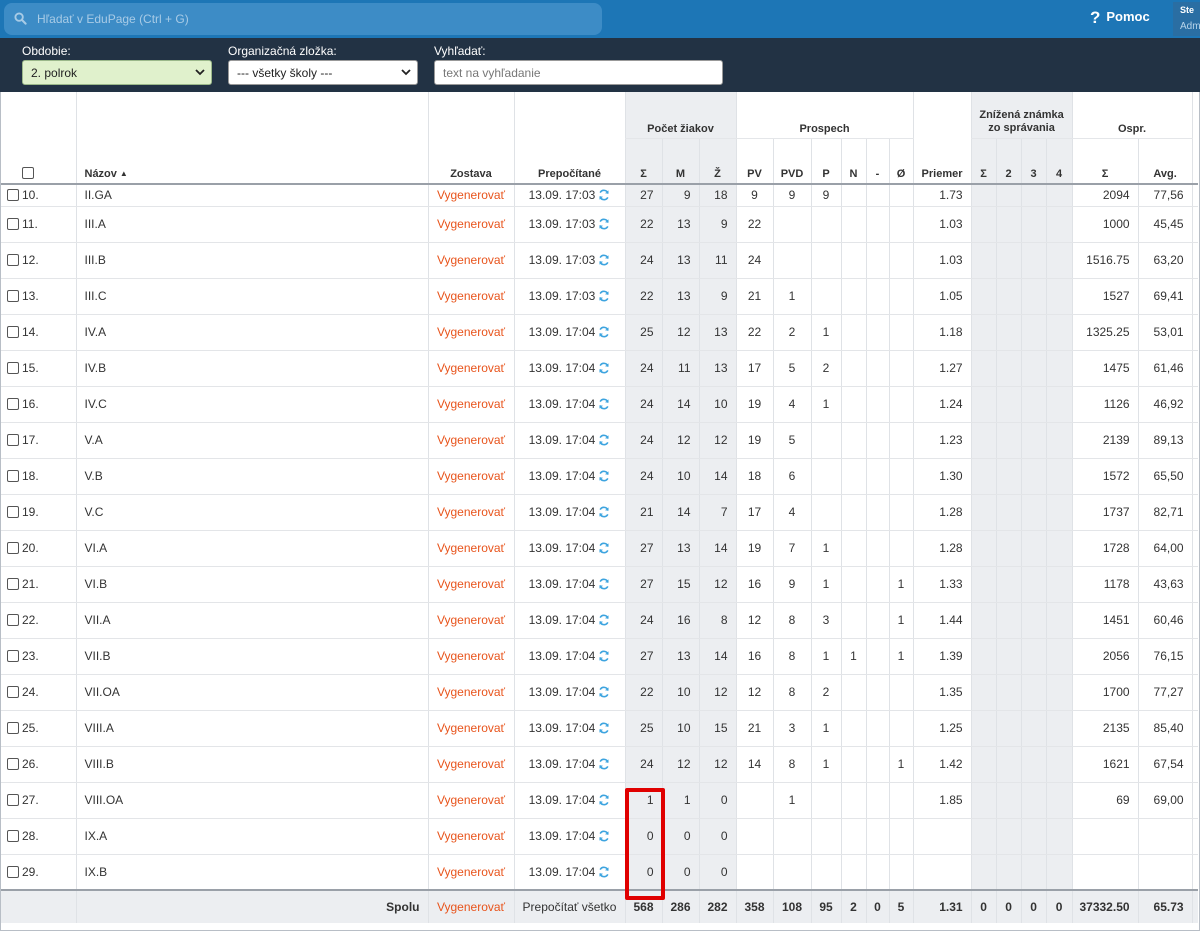 The height and width of the screenshot is (931, 1200). I want to click on org-select: --- všetky školy ---, so click(323, 72).